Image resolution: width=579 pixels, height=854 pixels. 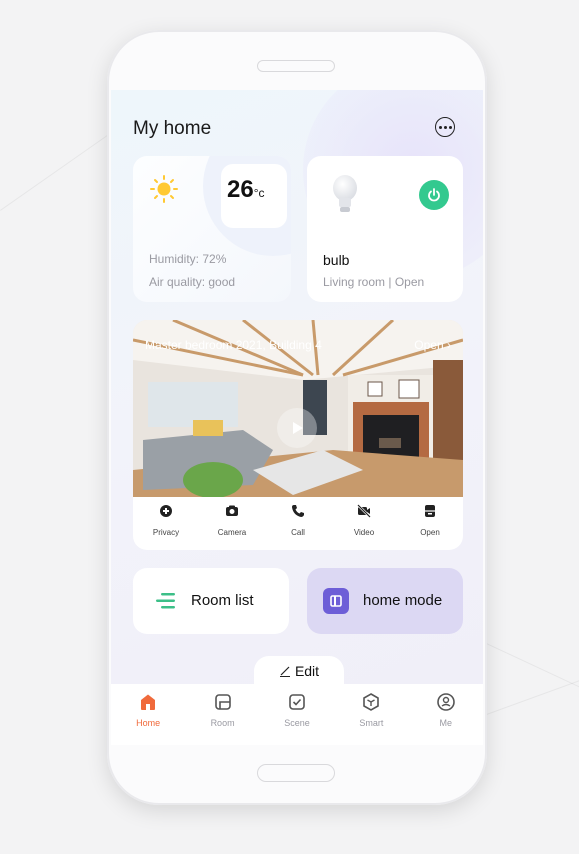 What do you see at coordinates (240, 189) in the screenshot?
I see `temperature-number: 26` at bounding box center [240, 189].